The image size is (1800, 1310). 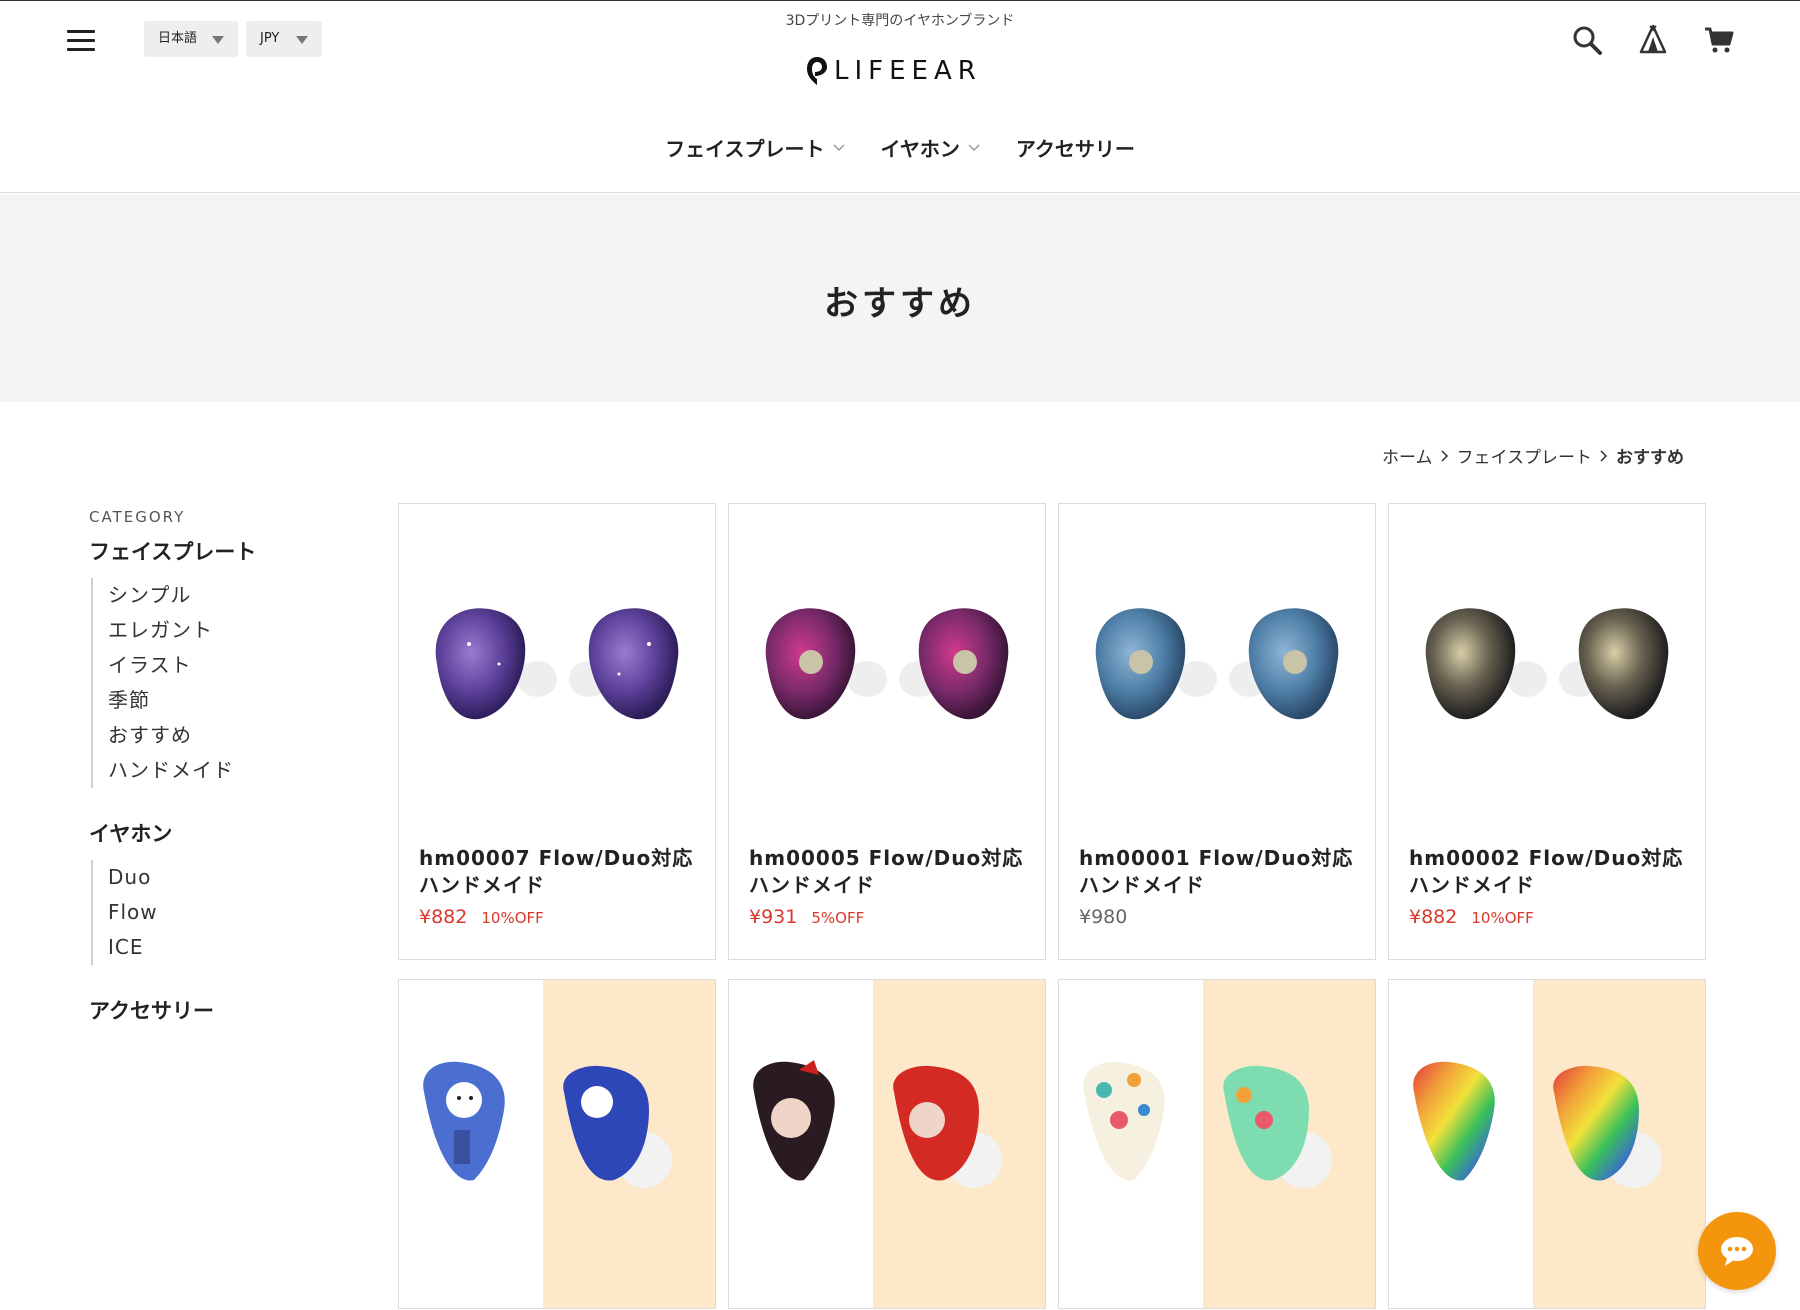 I want to click on currency-value: JPY, so click(x=270, y=38).